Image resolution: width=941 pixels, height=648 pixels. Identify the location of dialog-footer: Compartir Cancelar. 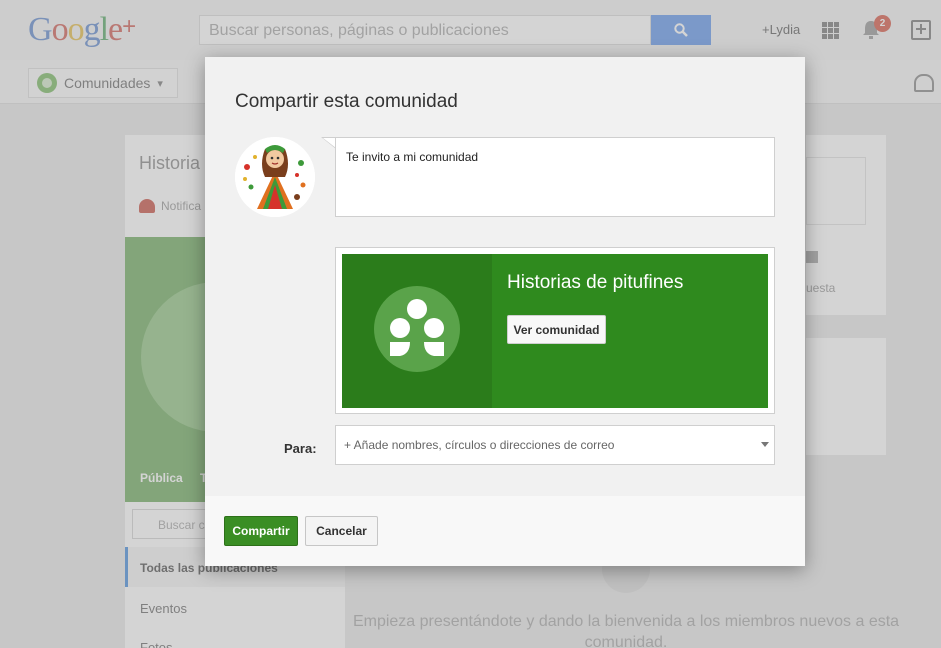
(505, 531).